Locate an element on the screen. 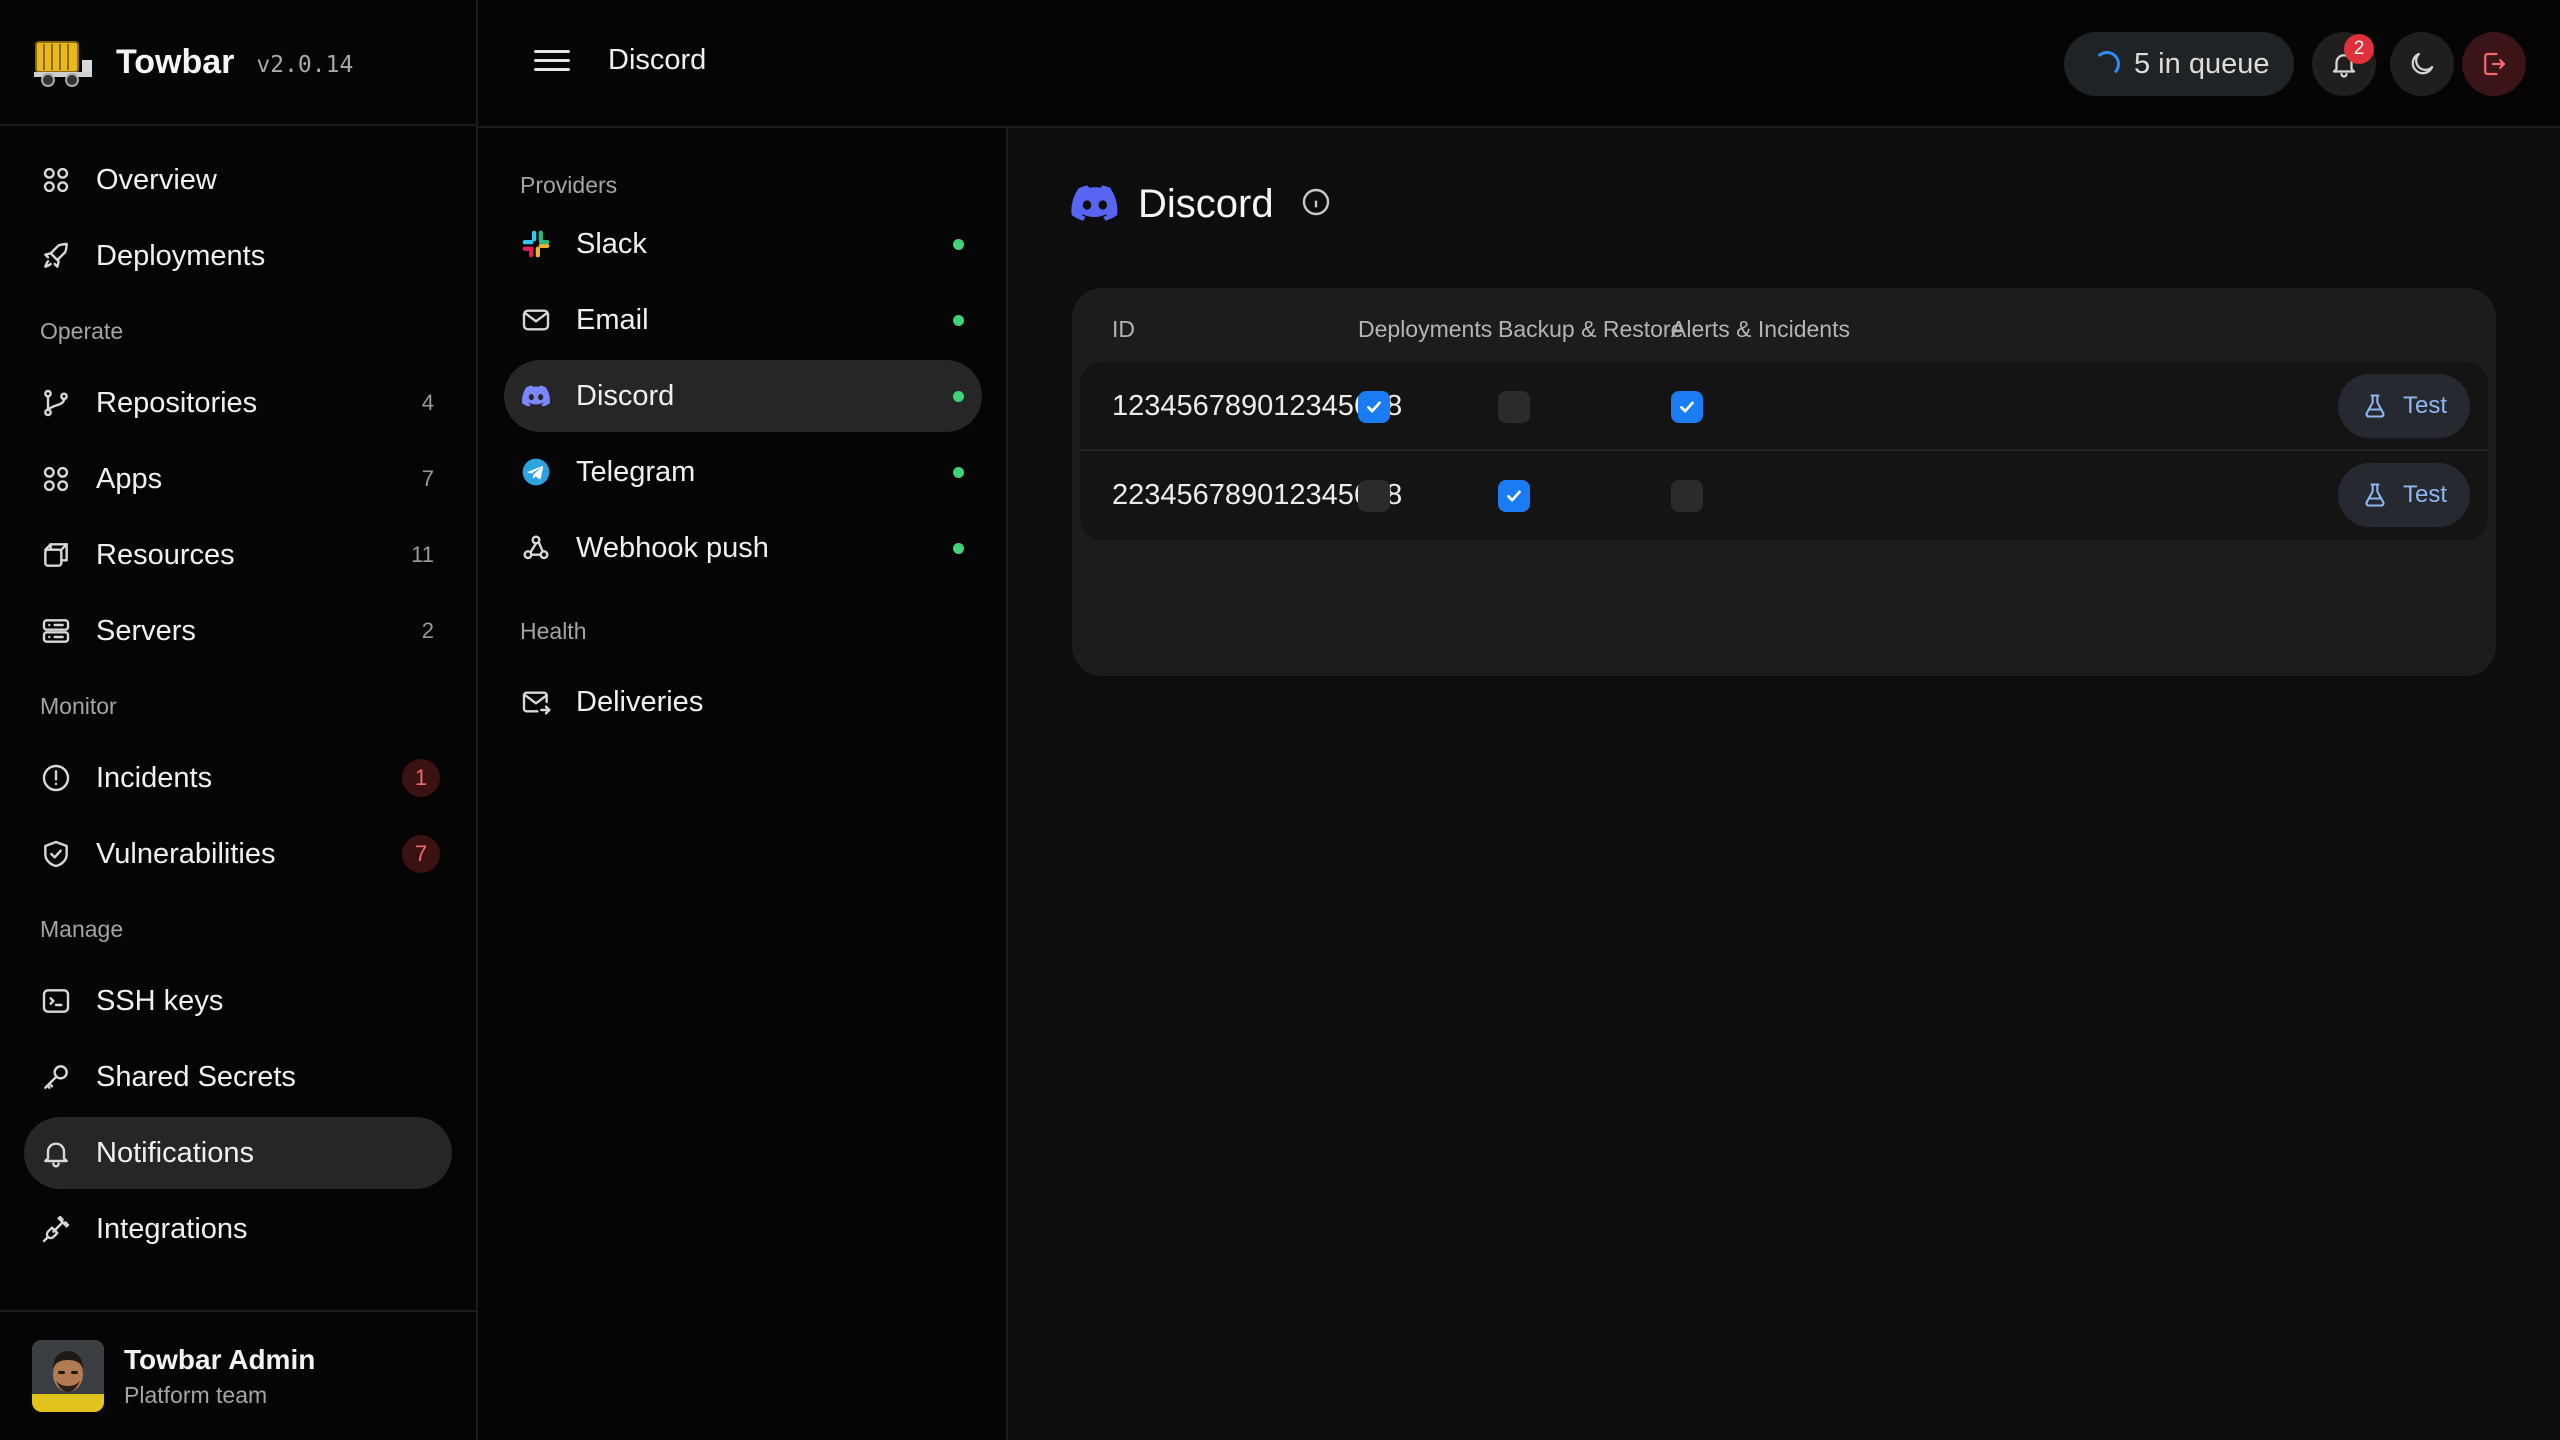 The width and height of the screenshot is (2560, 1440). provider-label: Slack is located at coordinates (611, 243).